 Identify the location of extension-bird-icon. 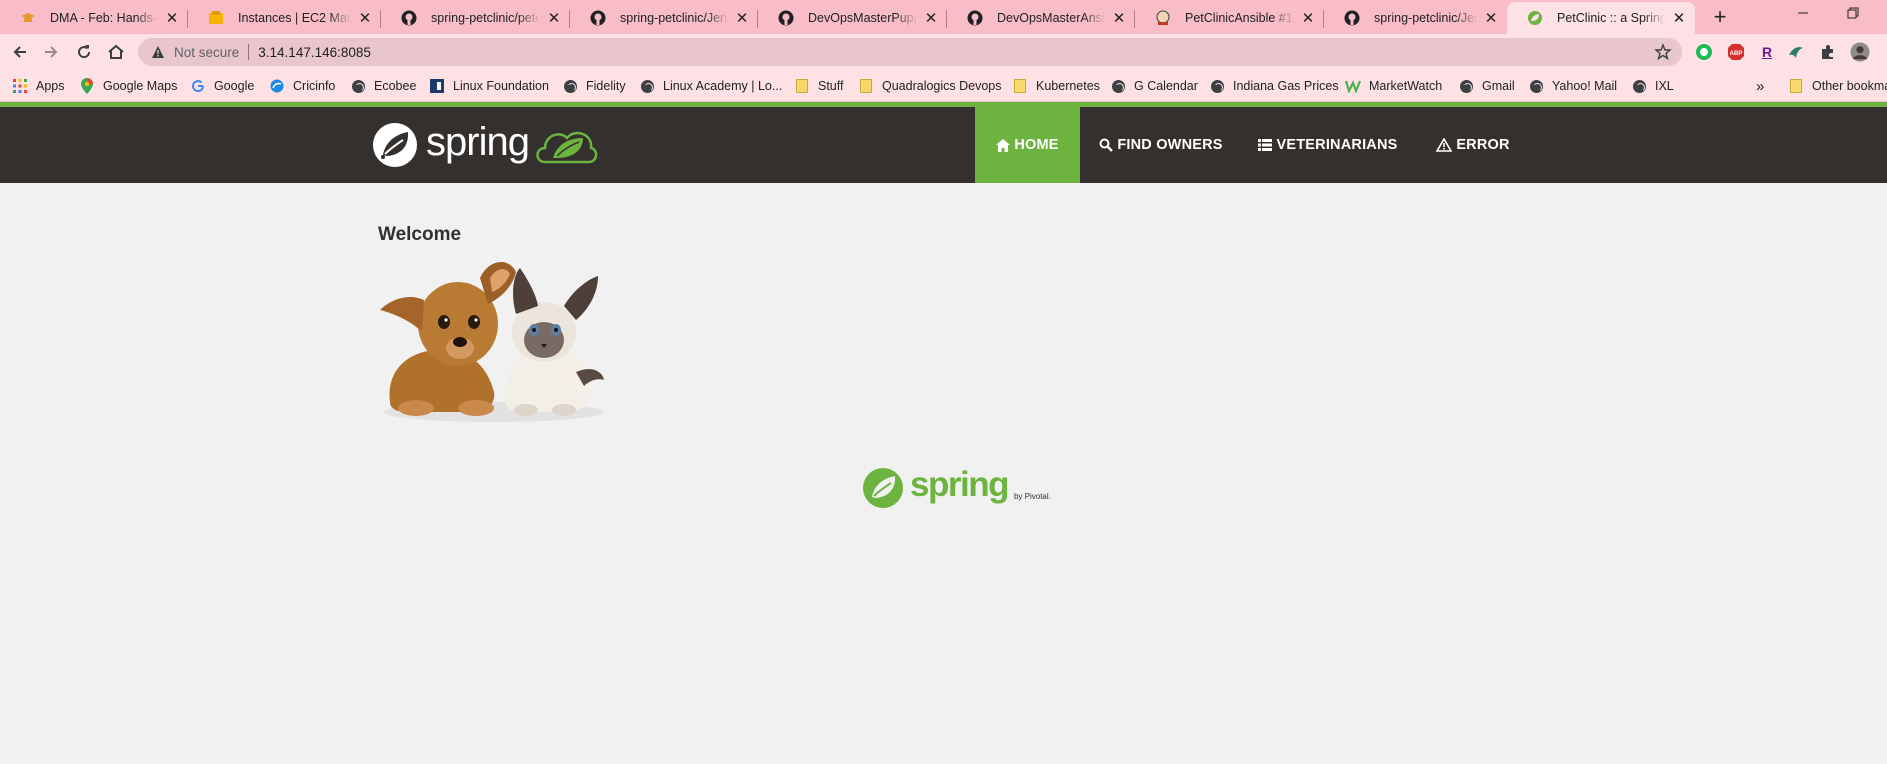
(1796, 52).